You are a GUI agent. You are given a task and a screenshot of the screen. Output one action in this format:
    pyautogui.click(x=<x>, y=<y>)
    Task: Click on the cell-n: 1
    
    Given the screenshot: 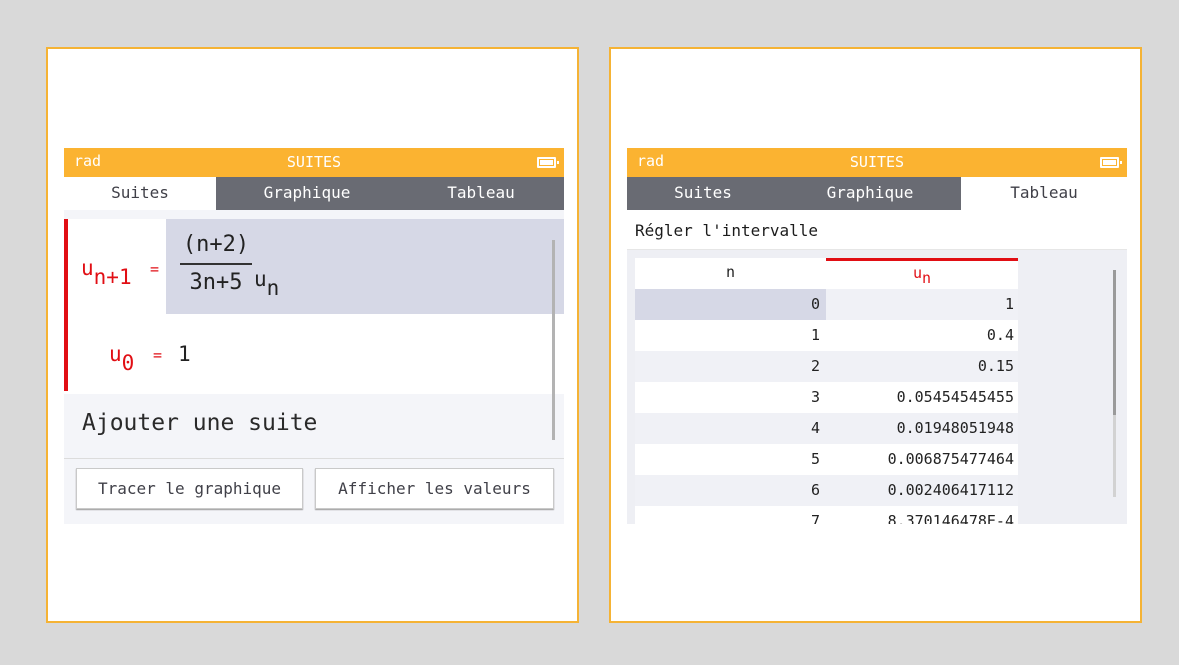 What is the action you would take?
    pyautogui.click(x=730, y=335)
    